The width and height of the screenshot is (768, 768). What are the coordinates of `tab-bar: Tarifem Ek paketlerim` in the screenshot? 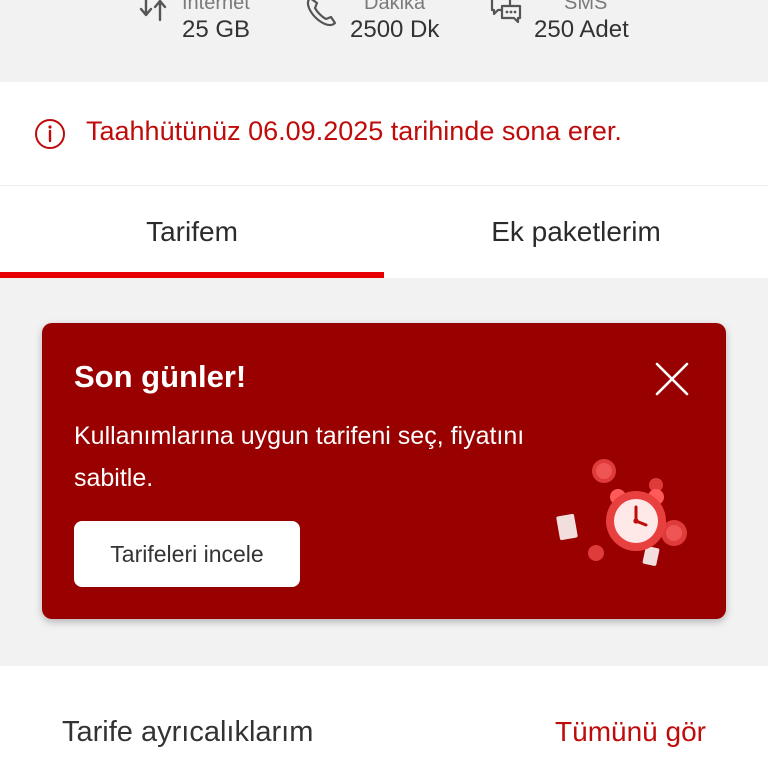 It's located at (384, 232).